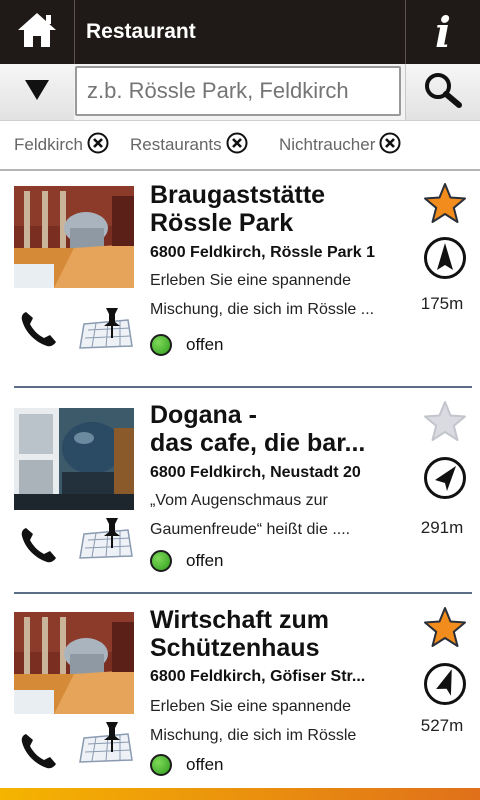 This screenshot has height=800, width=480. What do you see at coordinates (238, 209) in the screenshot?
I see `restaurant-name: Braugaststätte Rössle Park` at bounding box center [238, 209].